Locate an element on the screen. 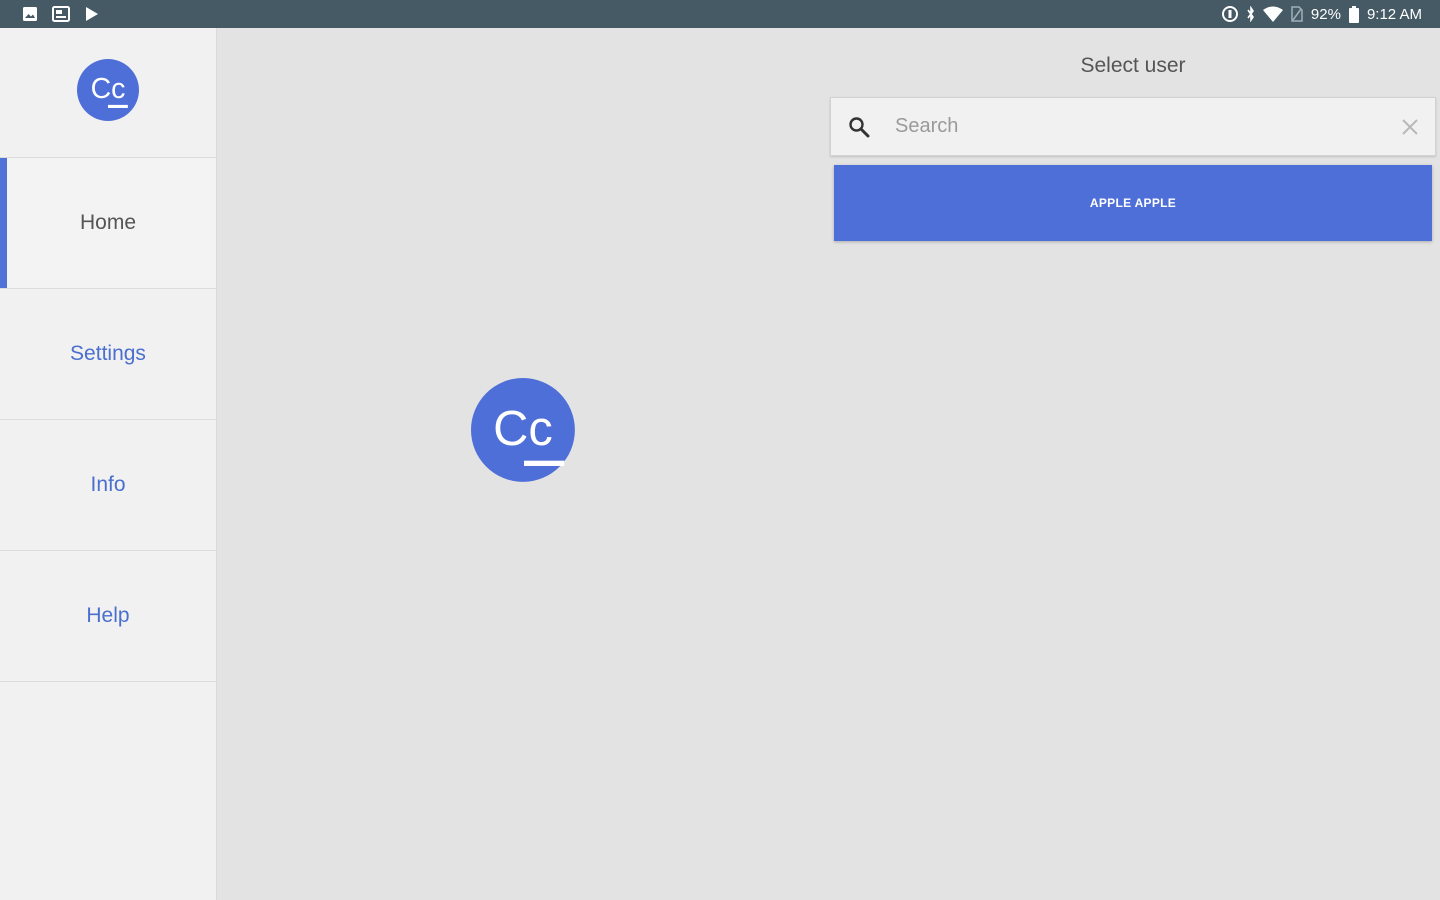 The width and height of the screenshot is (1440, 900). sidebar-item-label: Home is located at coordinates (108, 222).